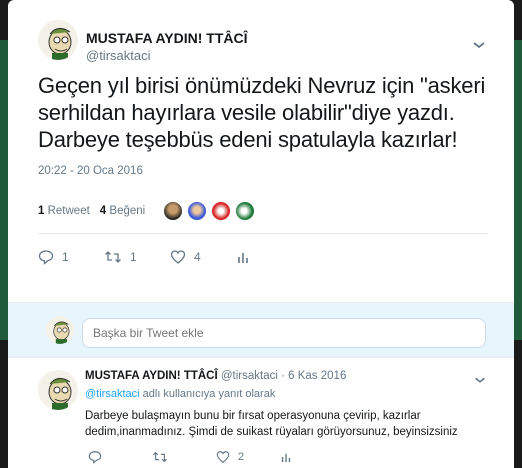  Describe the element at coordinates (248, 457) in the screenshot. I see `like-button: 2` at that location.